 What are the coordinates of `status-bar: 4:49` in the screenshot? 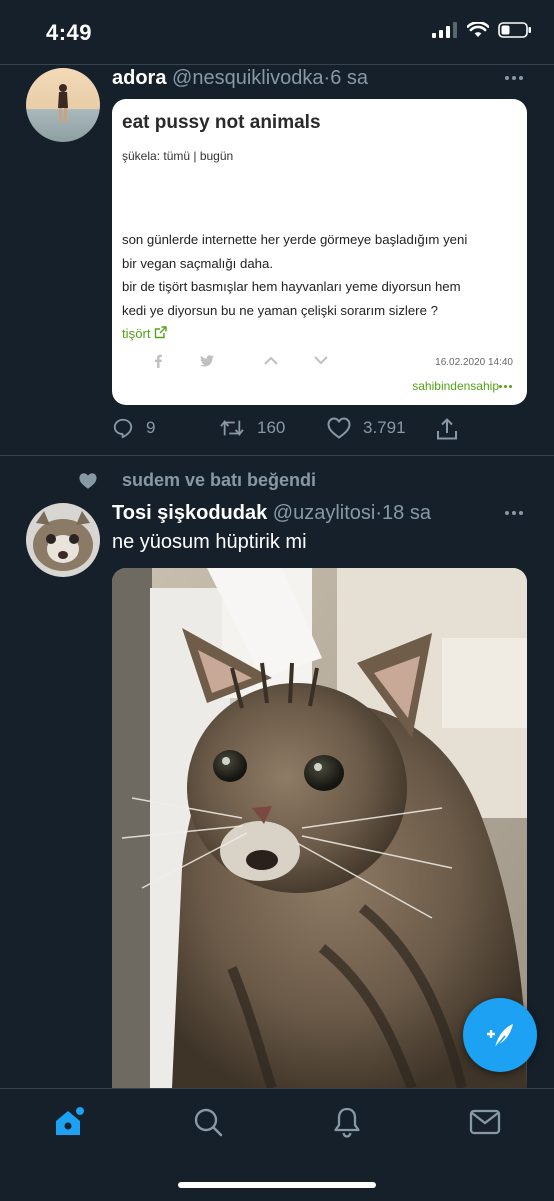 It's located at (277, 33).